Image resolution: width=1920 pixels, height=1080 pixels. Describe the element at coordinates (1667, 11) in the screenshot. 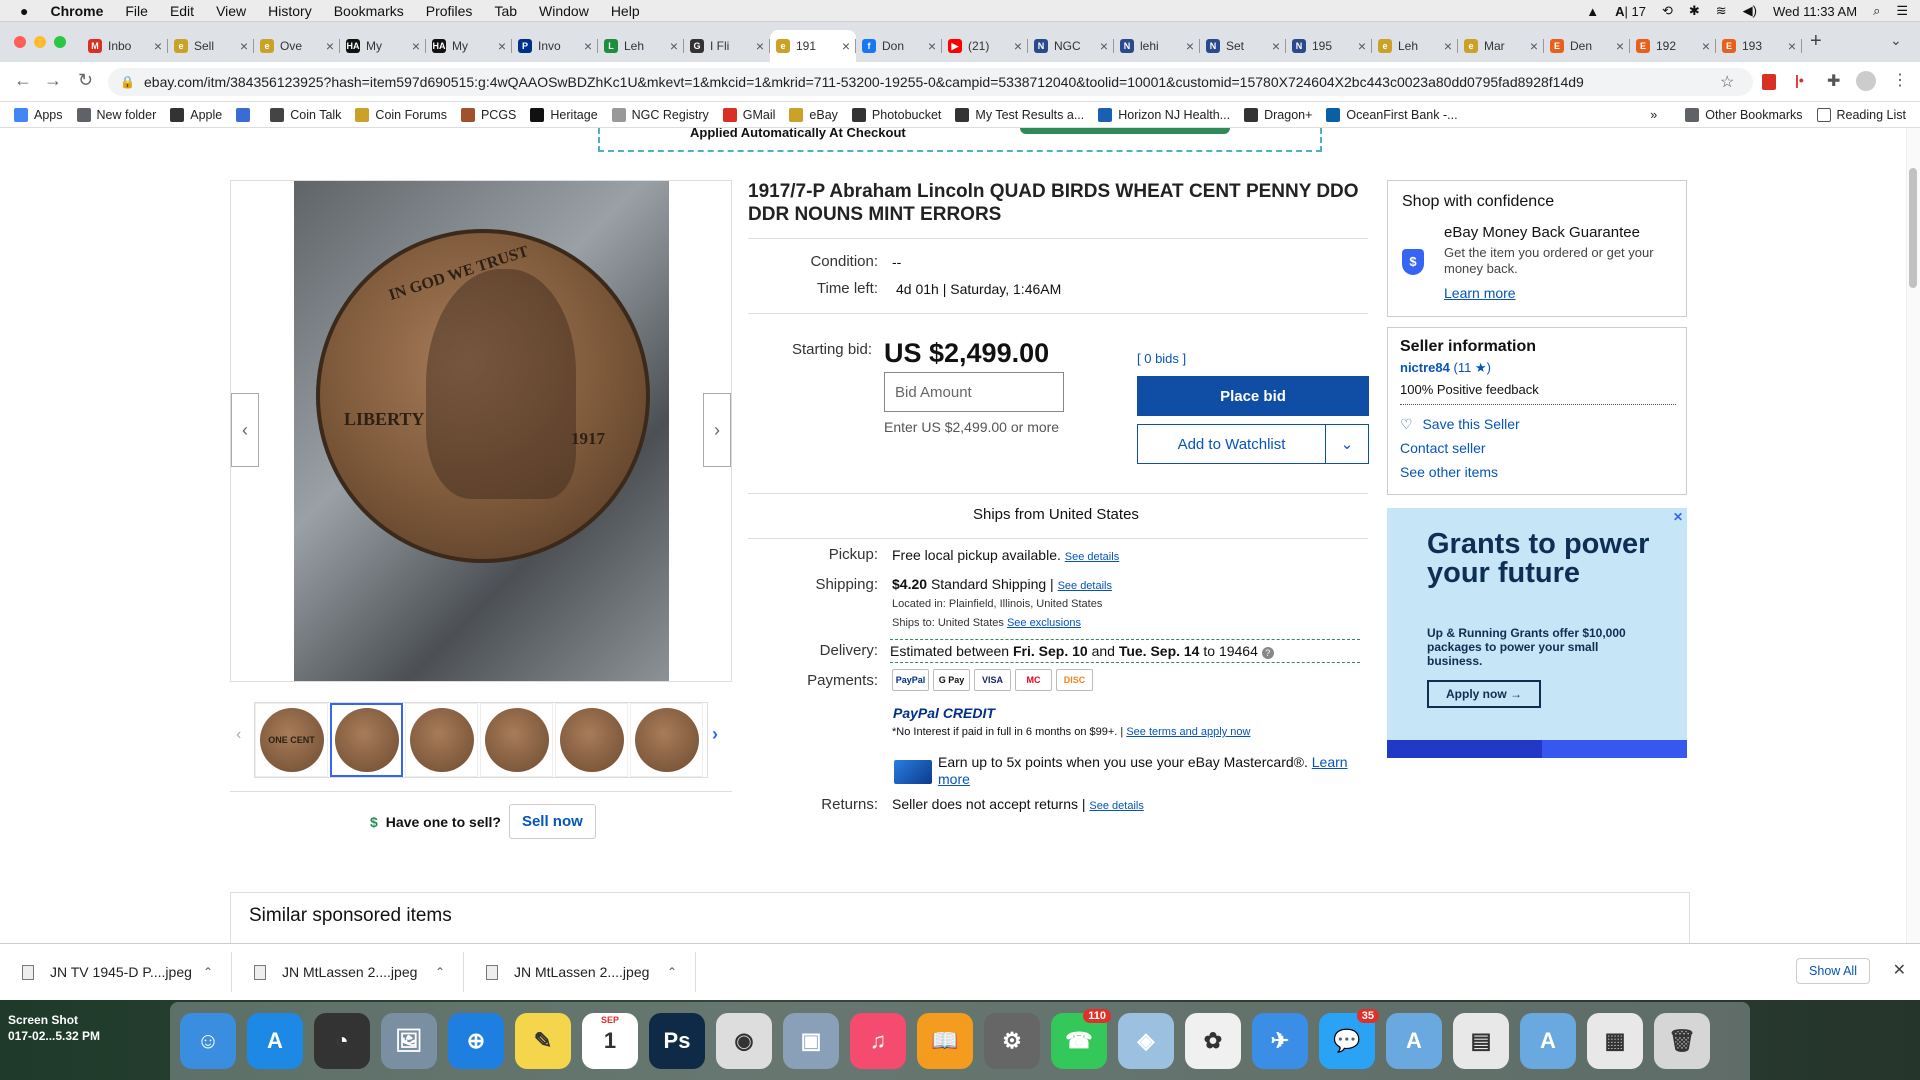

I see `time-machine-icon: ⟲` at that location.